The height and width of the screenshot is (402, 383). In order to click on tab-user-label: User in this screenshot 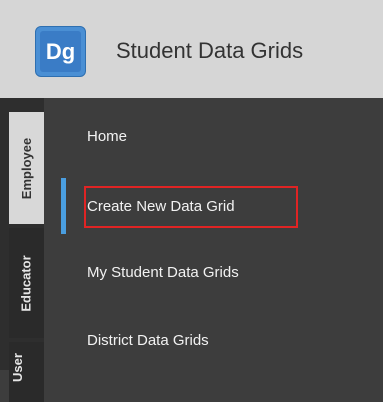, I will do `click(17, 367)`.